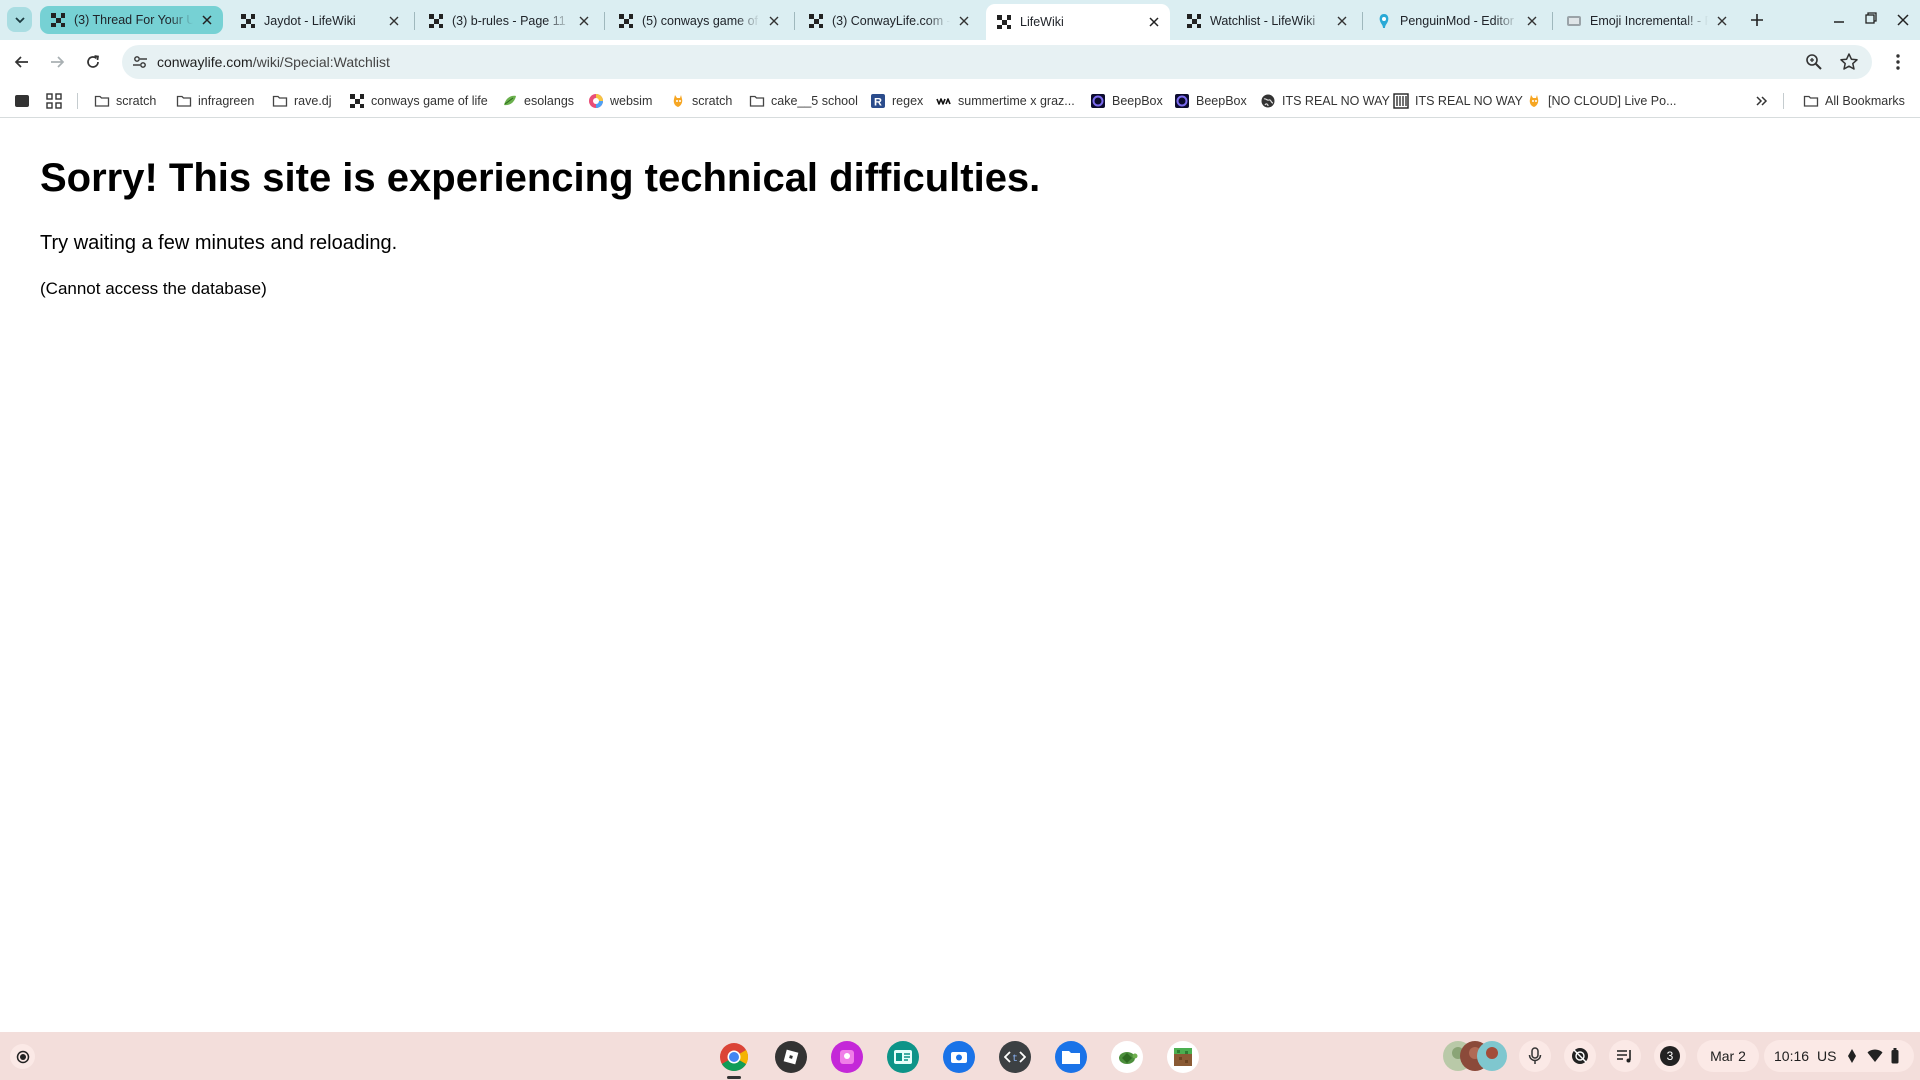  What do you see at coordinates (1849, 62) in the screenshot?
I see `bookmark-star-icon` at bounding box center [1849, 62].